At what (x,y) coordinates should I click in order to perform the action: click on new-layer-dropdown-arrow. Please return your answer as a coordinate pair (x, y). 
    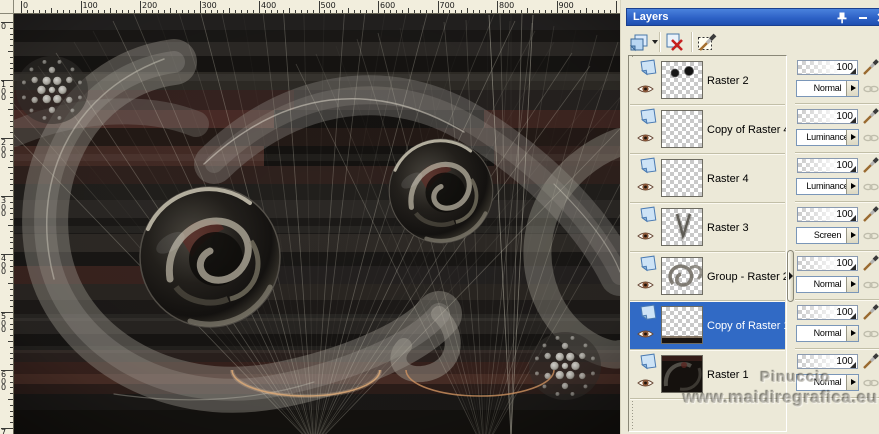
    Looking at the image, I should click on (655, 42).